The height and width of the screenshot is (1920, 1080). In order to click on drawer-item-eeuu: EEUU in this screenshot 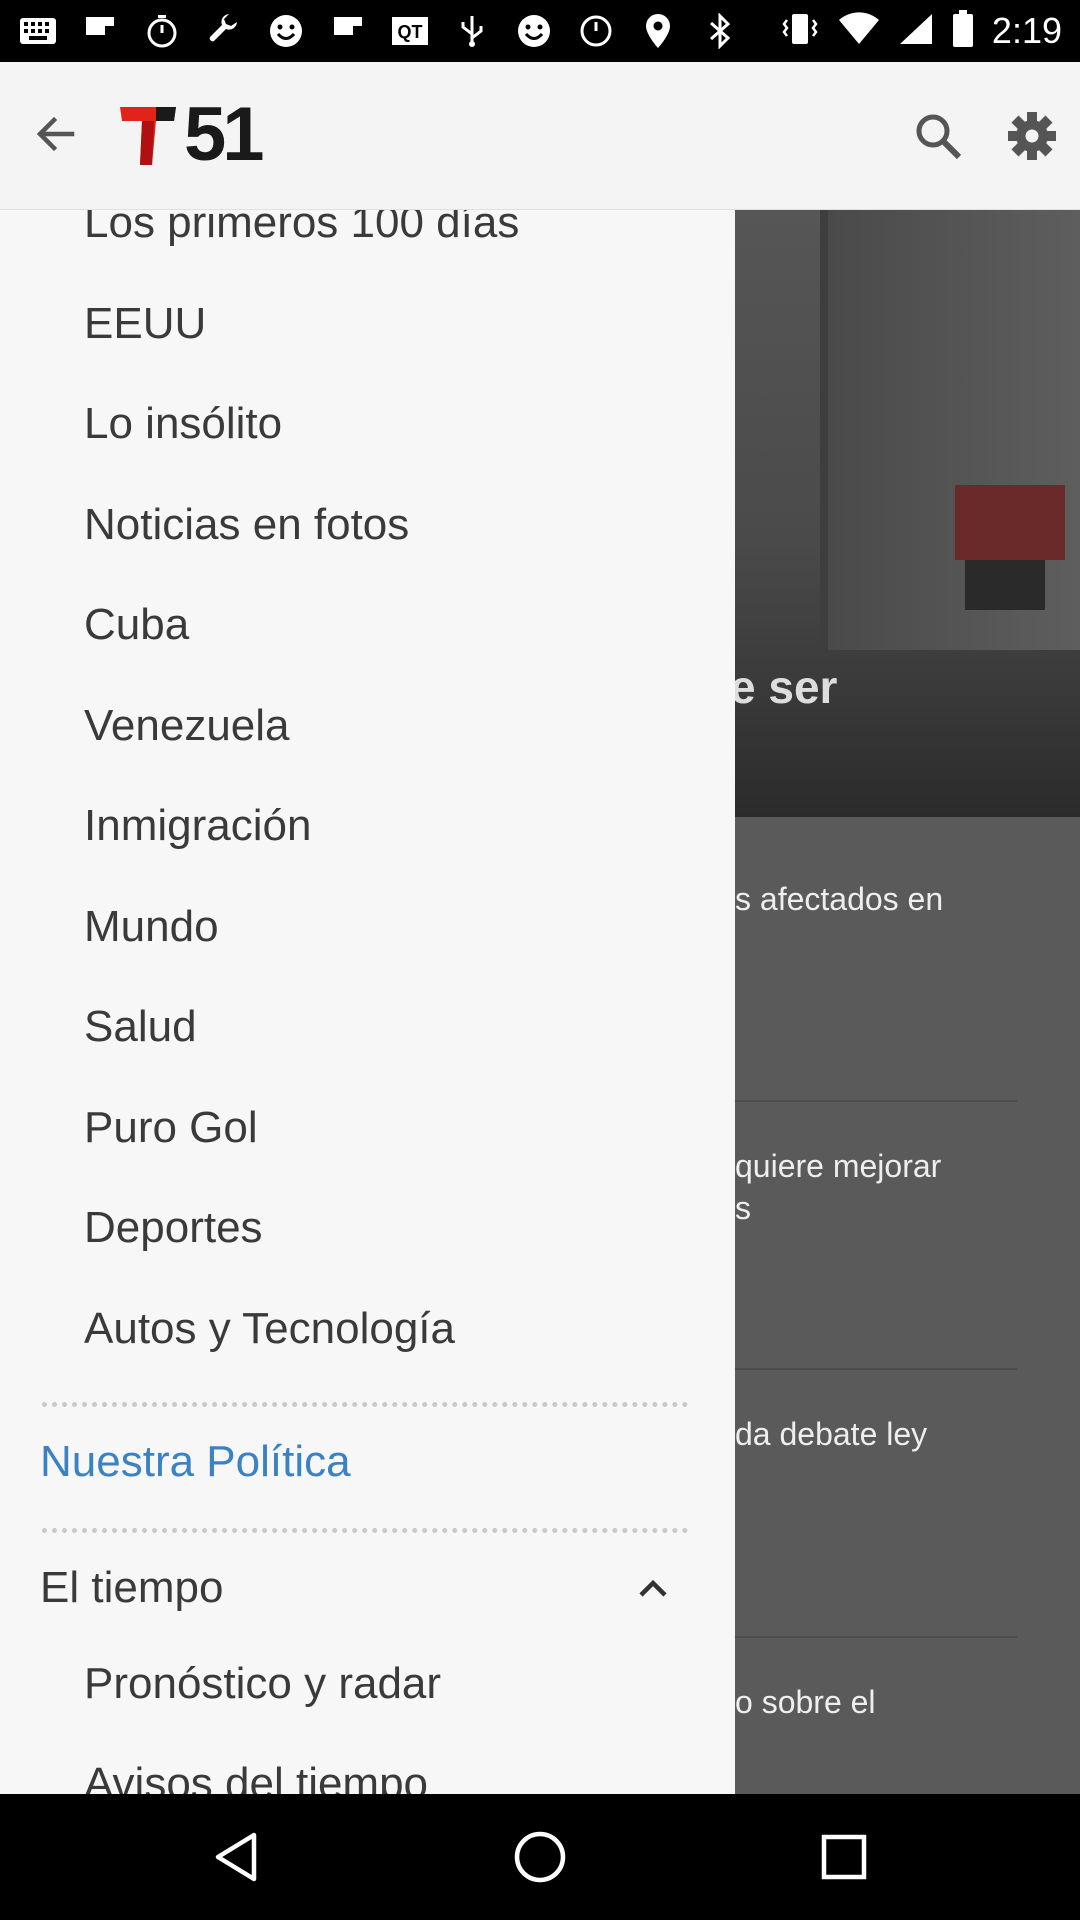, I will do `click(145, 324)`.